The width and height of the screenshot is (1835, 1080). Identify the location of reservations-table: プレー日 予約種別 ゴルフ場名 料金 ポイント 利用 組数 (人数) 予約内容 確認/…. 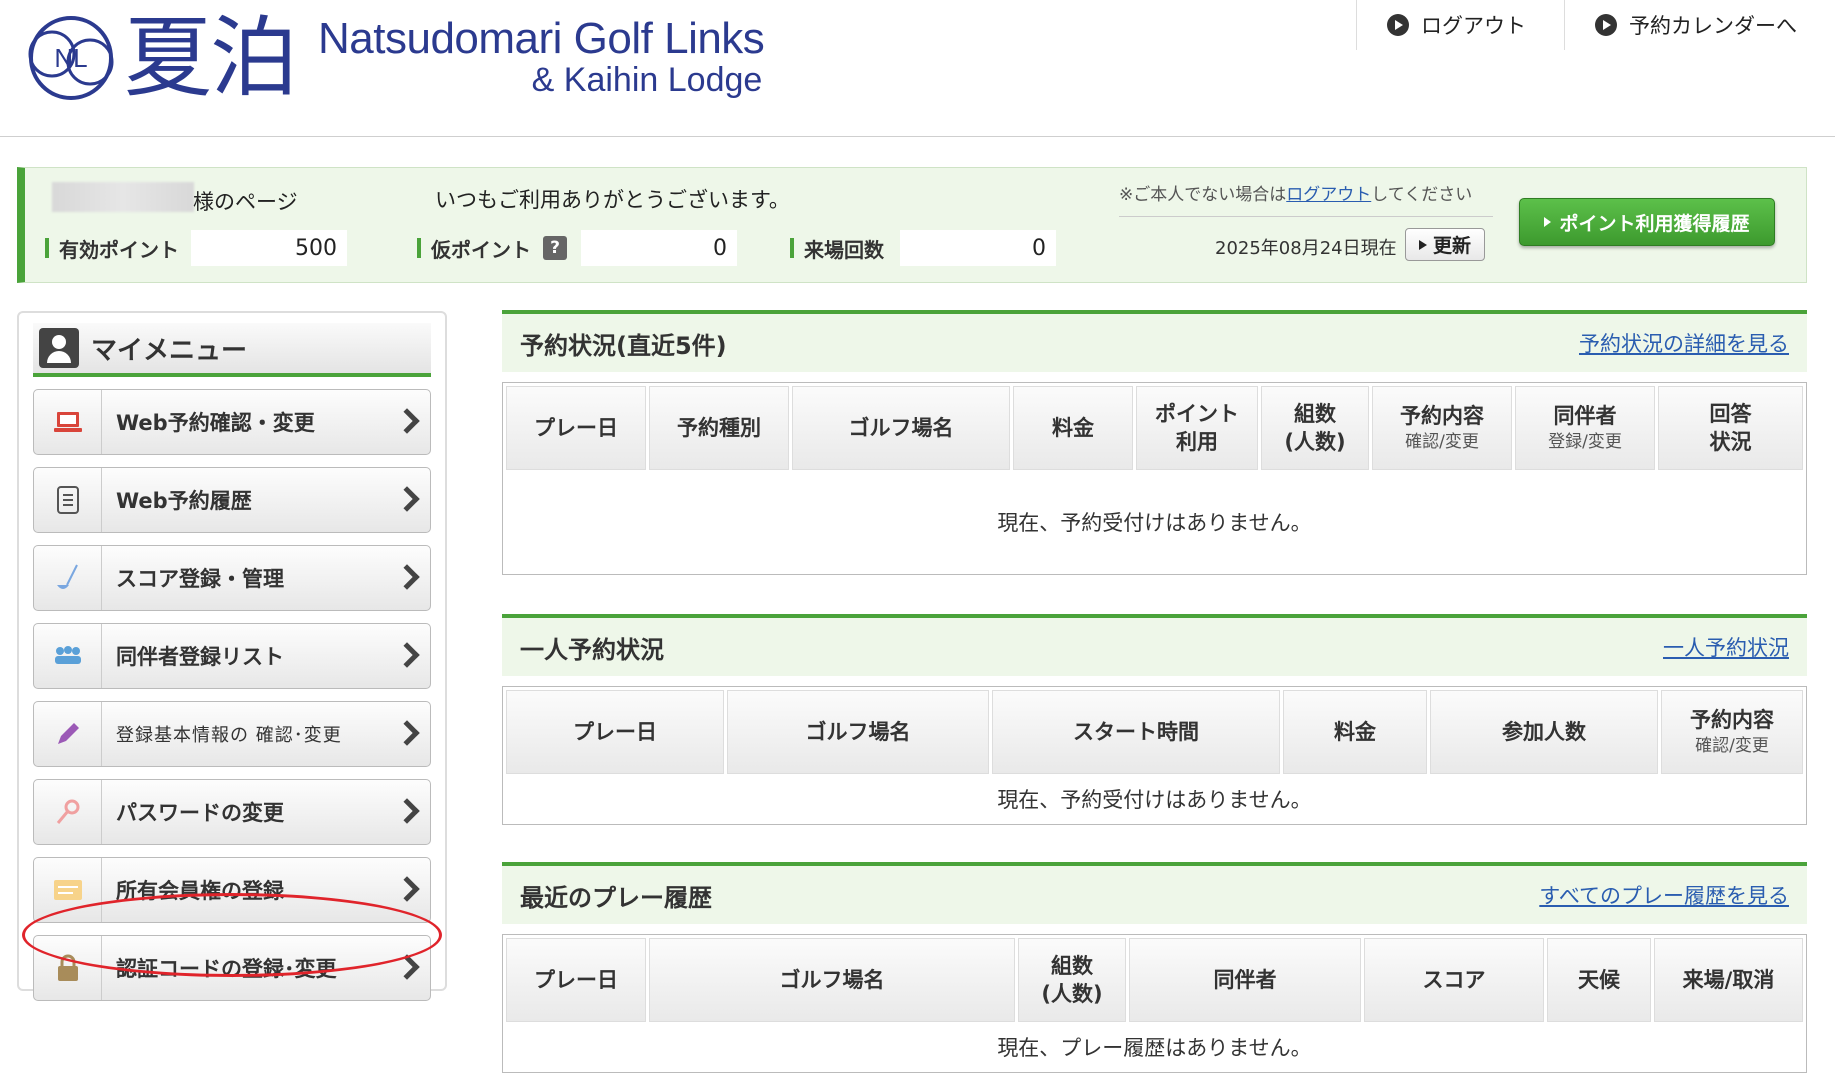
(1154, 478).